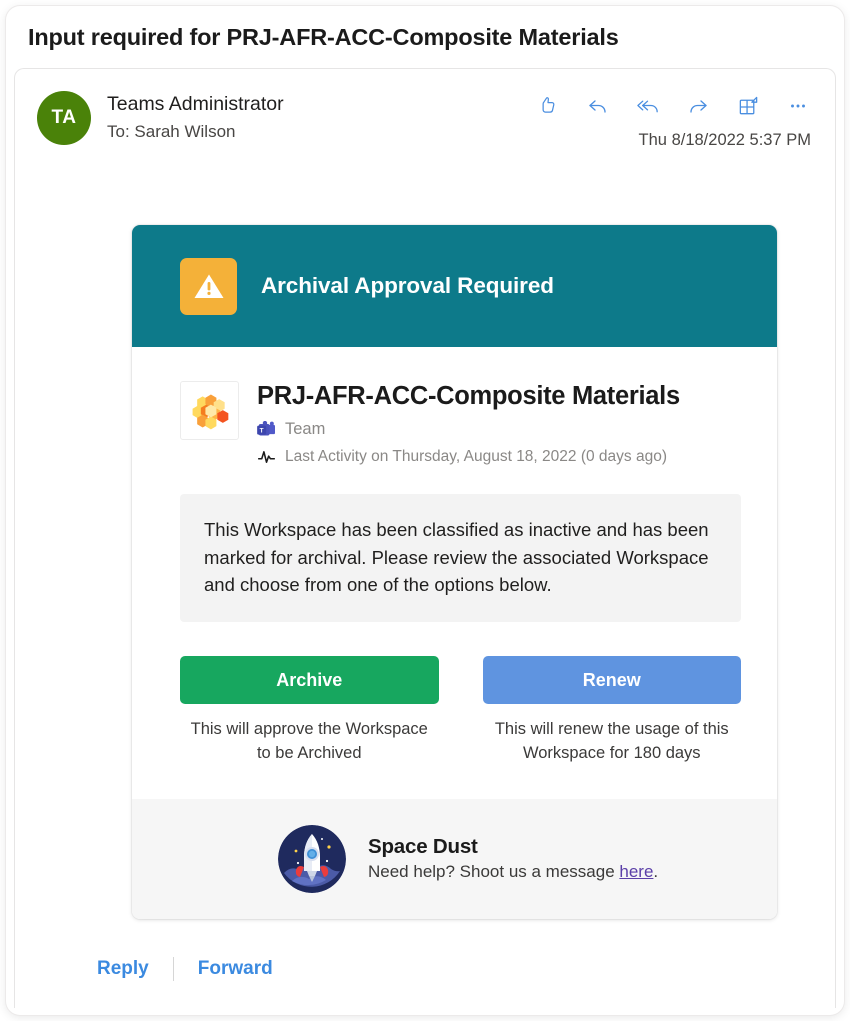 This screenshot has height=1021, width=850. Describe the element at coordinates (468, 429) in the screenshot. I see `workspace-type-row: T Team` at that location.